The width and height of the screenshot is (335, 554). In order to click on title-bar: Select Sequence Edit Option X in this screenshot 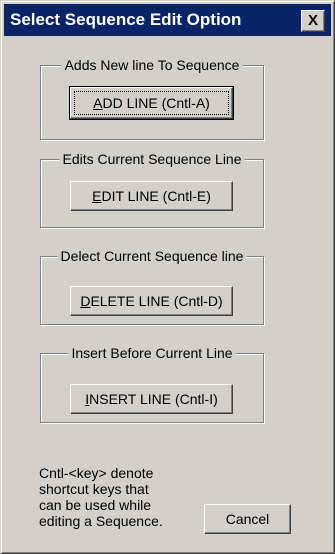, I will do `click(167, 20)`.